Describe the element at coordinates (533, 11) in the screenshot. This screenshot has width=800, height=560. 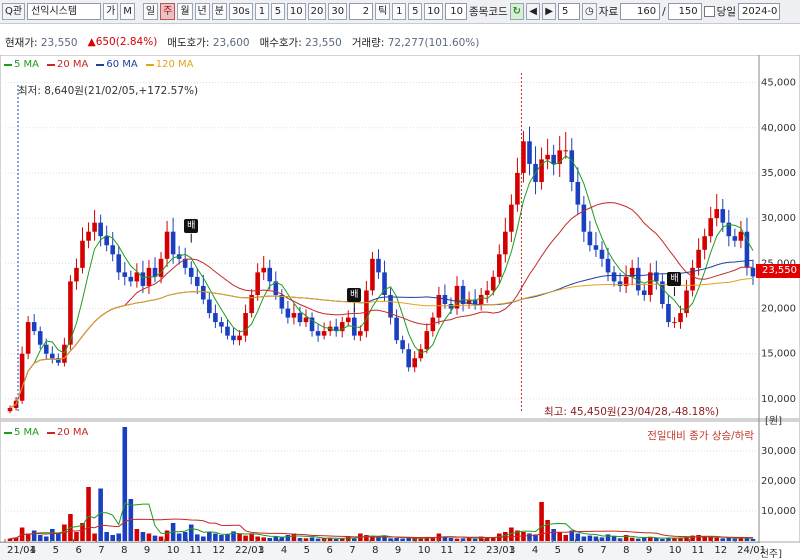
I see `prev-arrow-icon: ◀` at that location.